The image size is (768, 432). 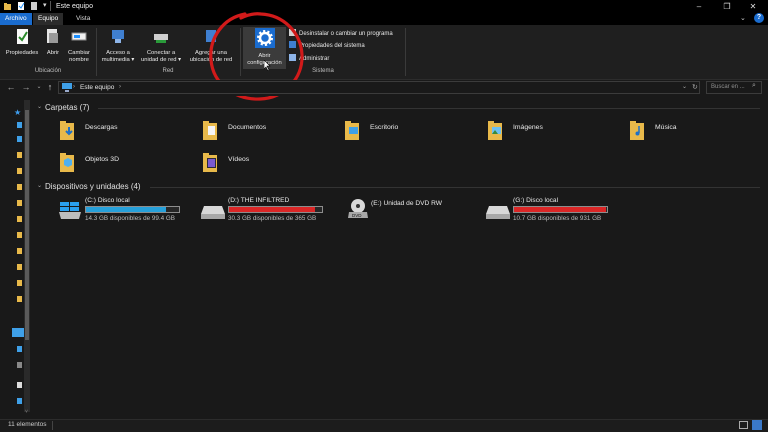 I want to click on acceso-multimedia-label: Acceso a multimedia ▾, so click(x=118, y=56).